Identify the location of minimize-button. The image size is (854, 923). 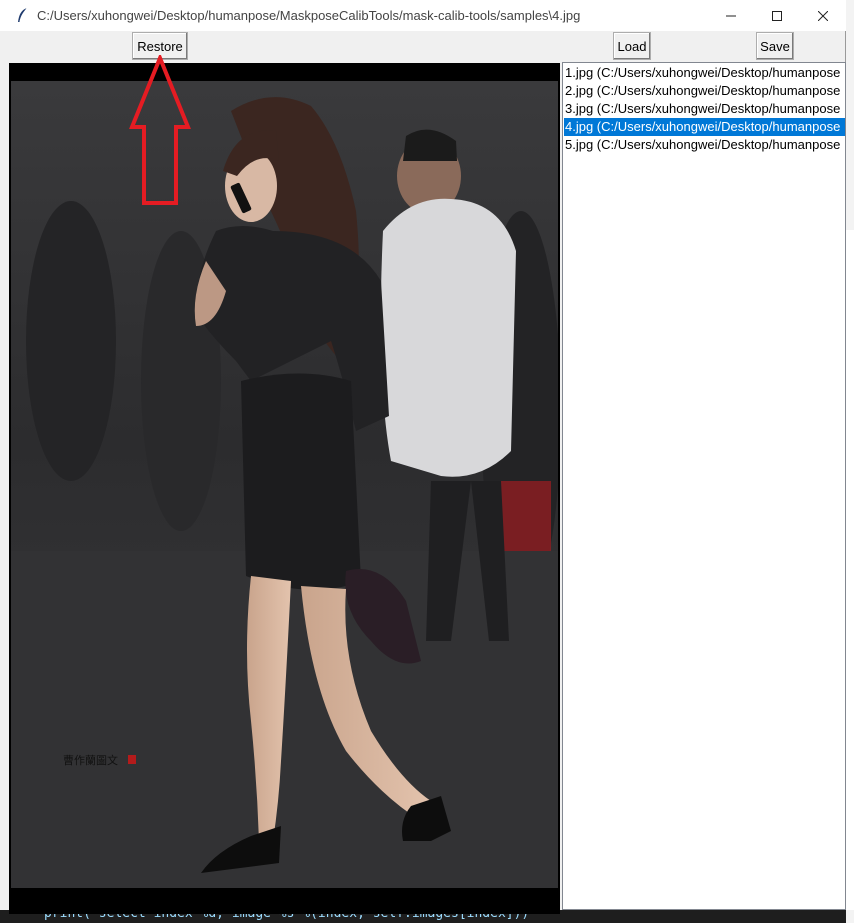
(731, 15).